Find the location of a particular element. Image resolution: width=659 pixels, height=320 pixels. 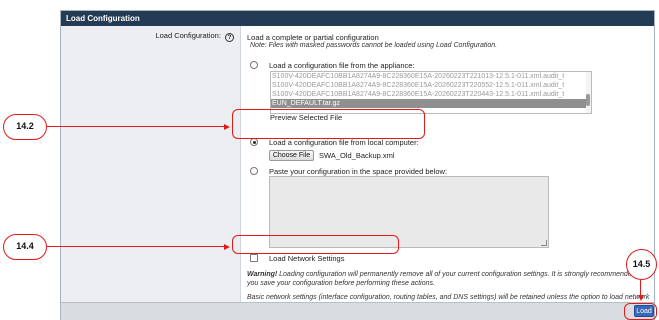

warning-title: Warning! is located at coordinates (262, 274).